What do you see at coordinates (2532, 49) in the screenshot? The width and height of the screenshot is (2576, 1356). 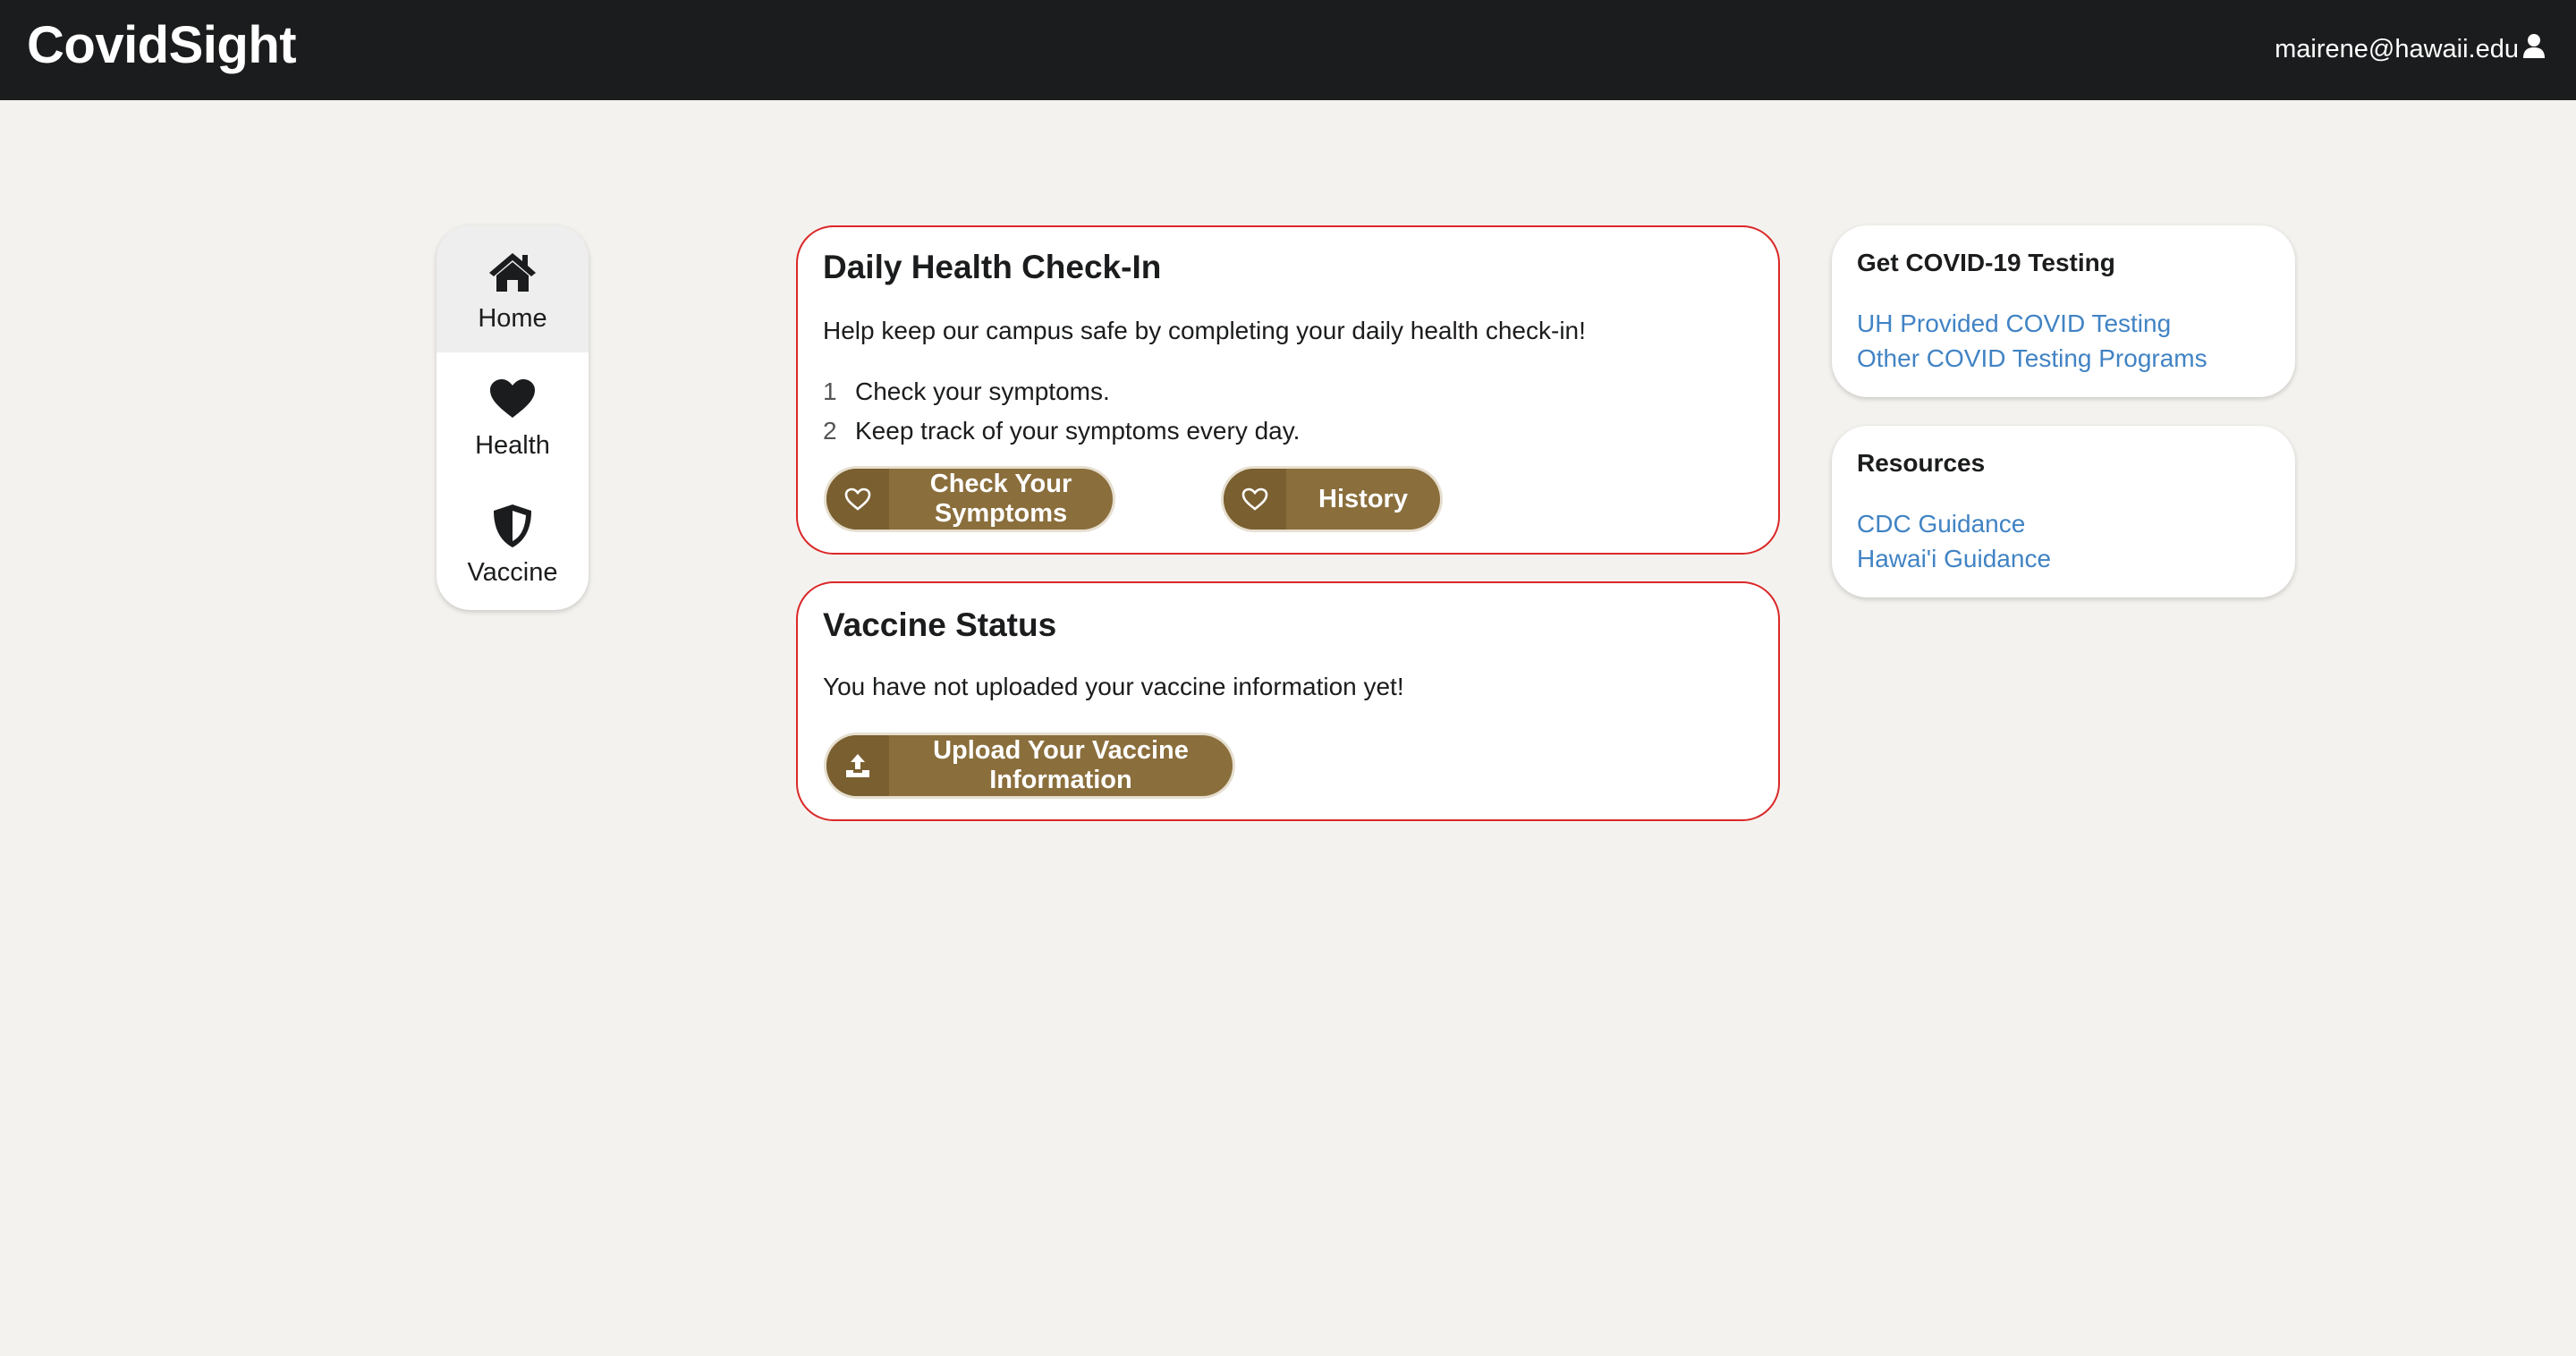 I see `user-icon` at bounding box center [2532, 49].